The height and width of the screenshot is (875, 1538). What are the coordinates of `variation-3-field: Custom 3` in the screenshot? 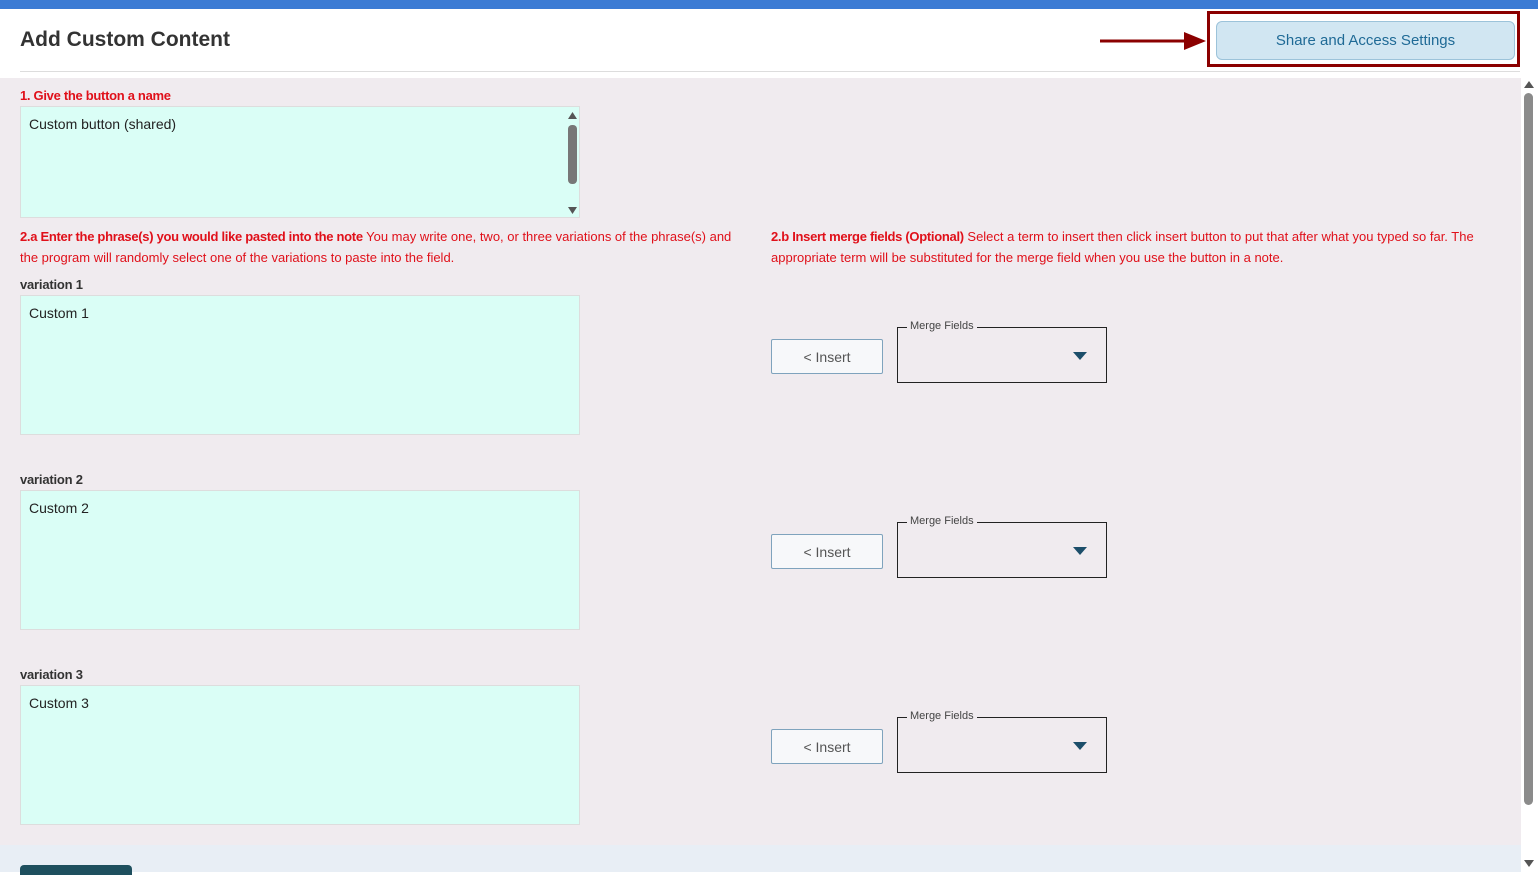 It's located at (300, 755).